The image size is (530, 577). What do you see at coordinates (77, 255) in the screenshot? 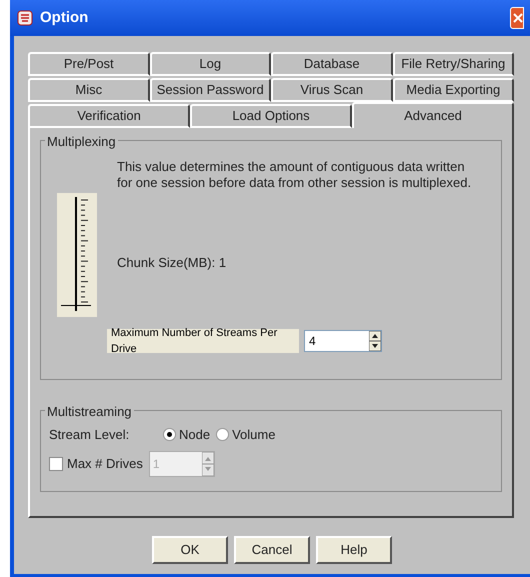
I see `slider` at bounding box center [77, 255].